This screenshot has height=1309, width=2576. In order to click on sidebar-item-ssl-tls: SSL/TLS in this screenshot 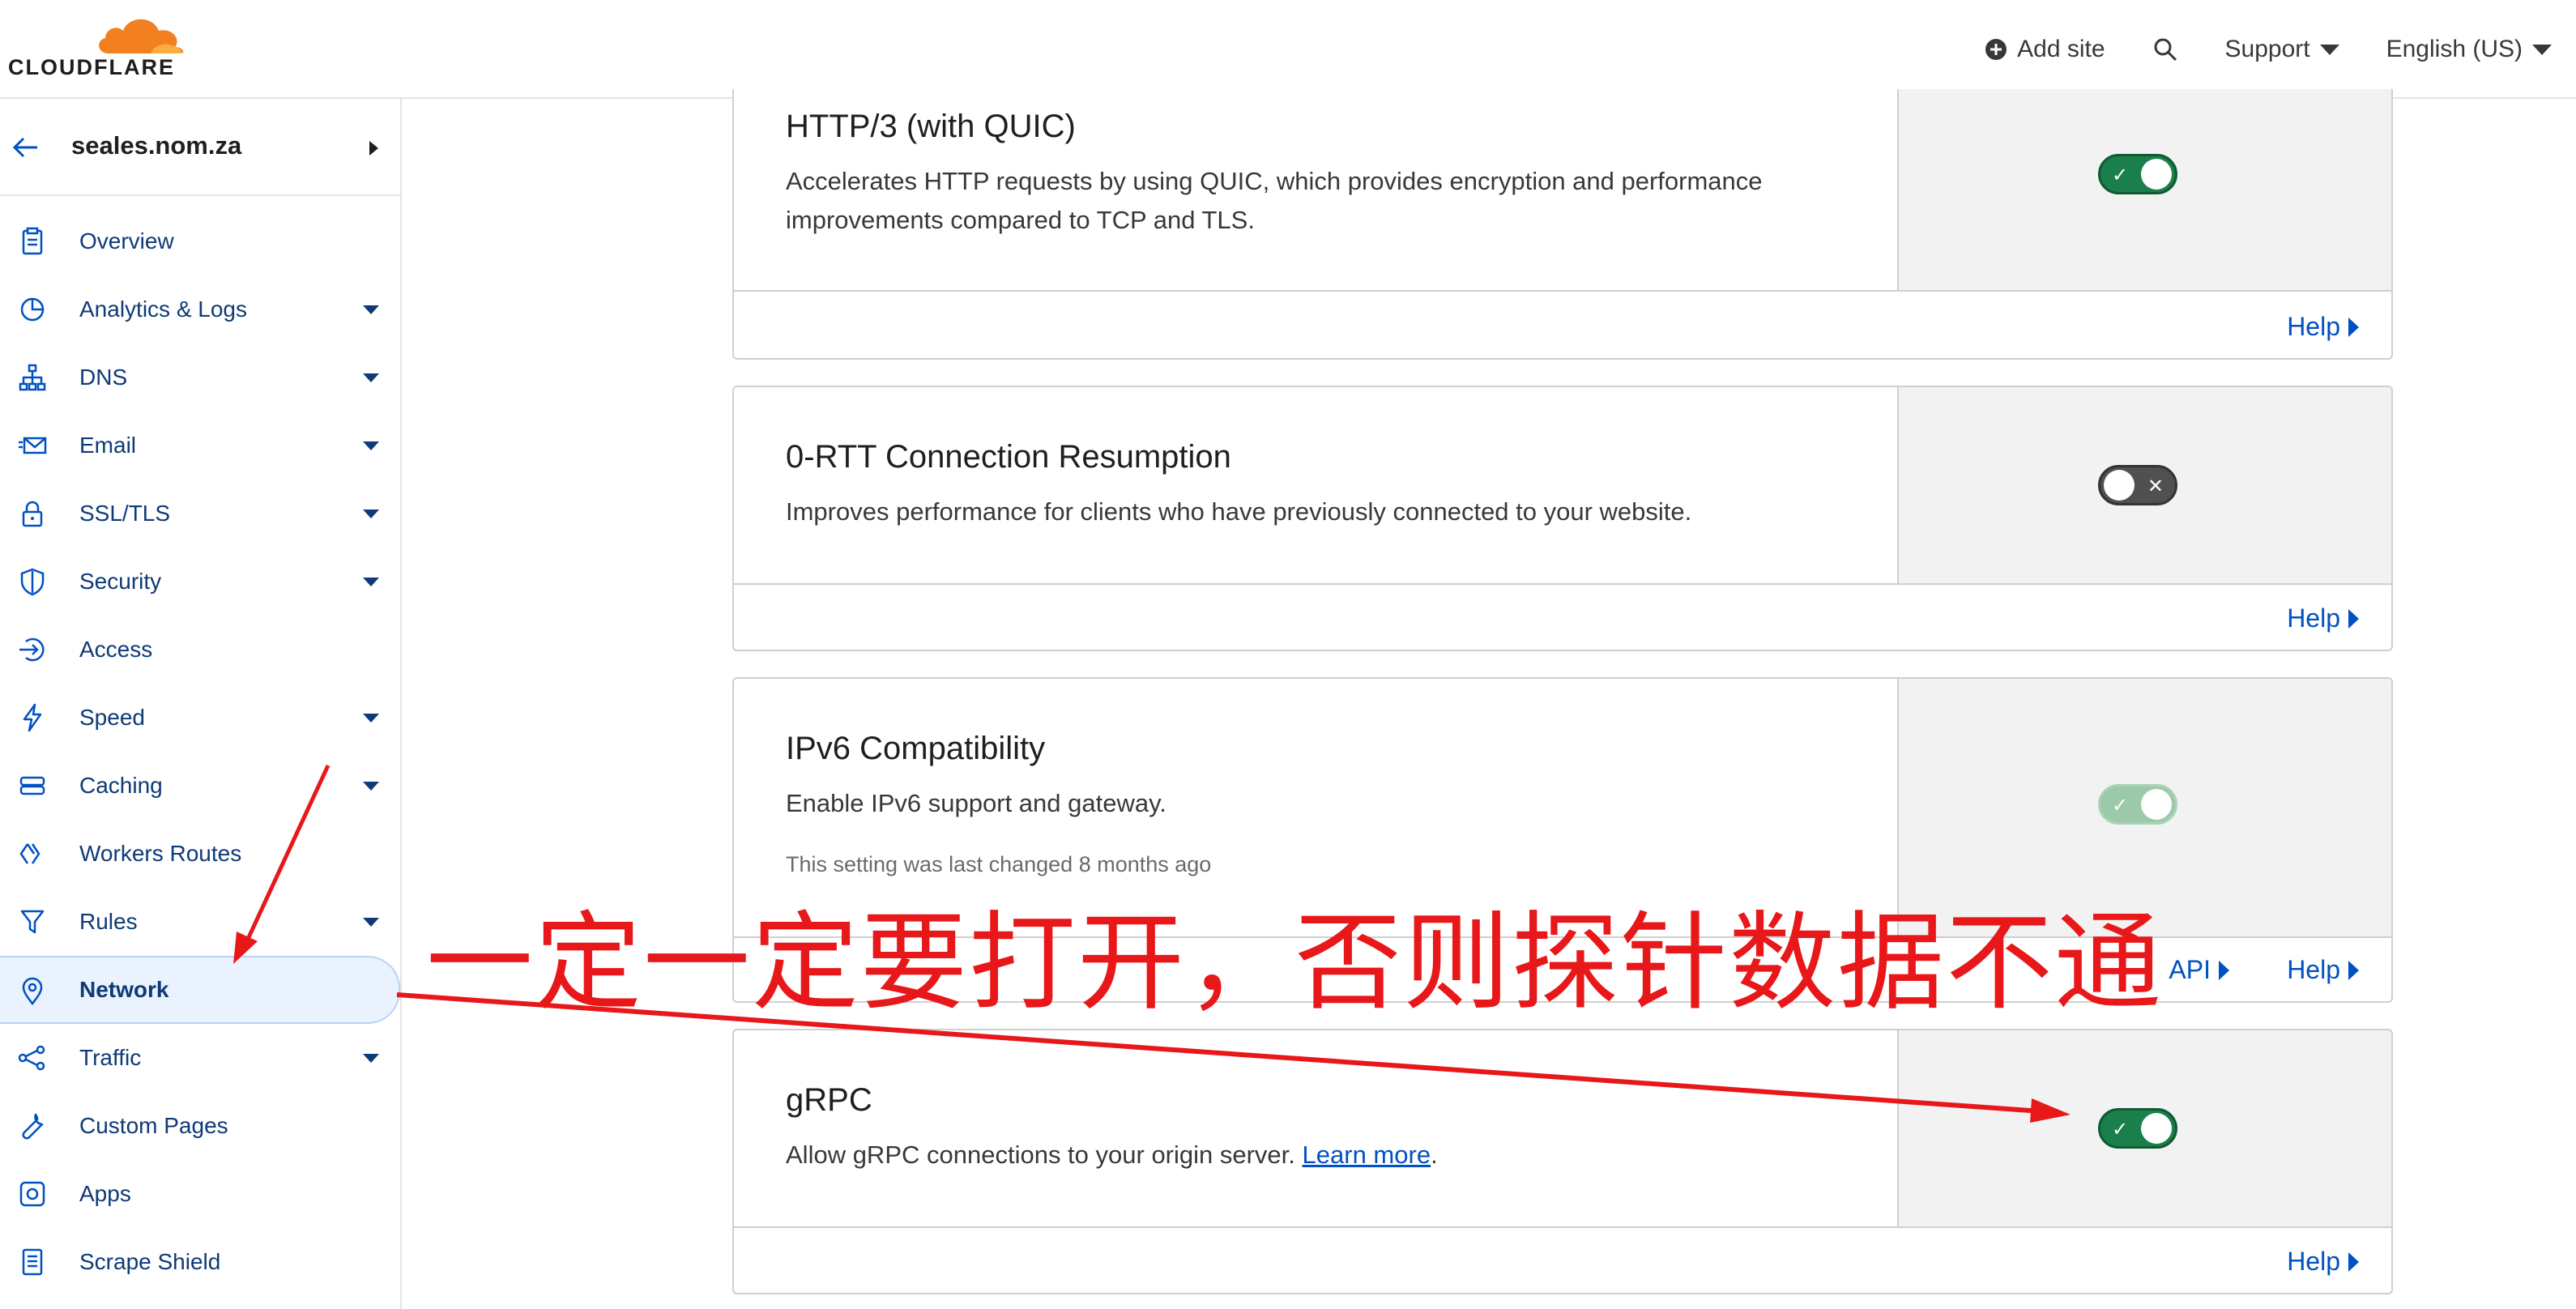, I will do `click(200, 514)`.